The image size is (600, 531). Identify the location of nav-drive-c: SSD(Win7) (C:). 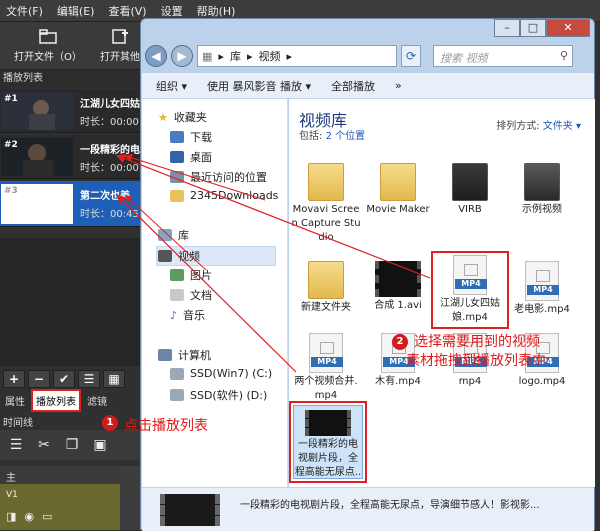
(221, 373).